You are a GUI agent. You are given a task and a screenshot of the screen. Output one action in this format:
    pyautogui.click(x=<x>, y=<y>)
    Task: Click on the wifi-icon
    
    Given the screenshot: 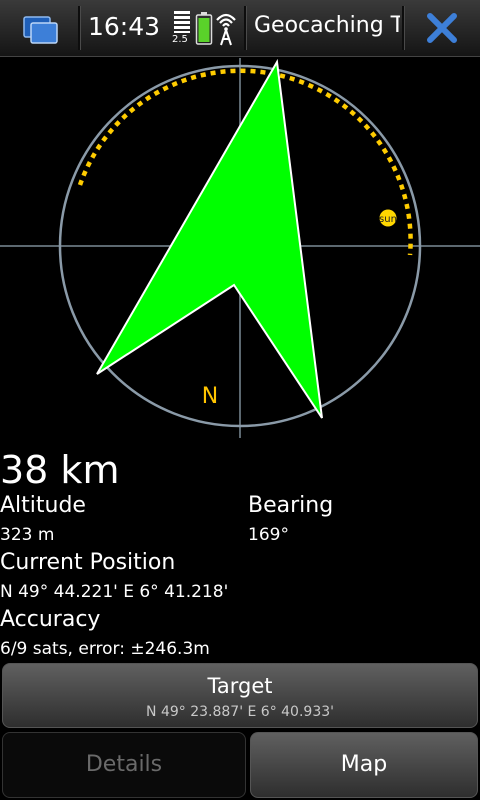 What is the action you would take?
    pyautogui.click(x=226, y=28)
    